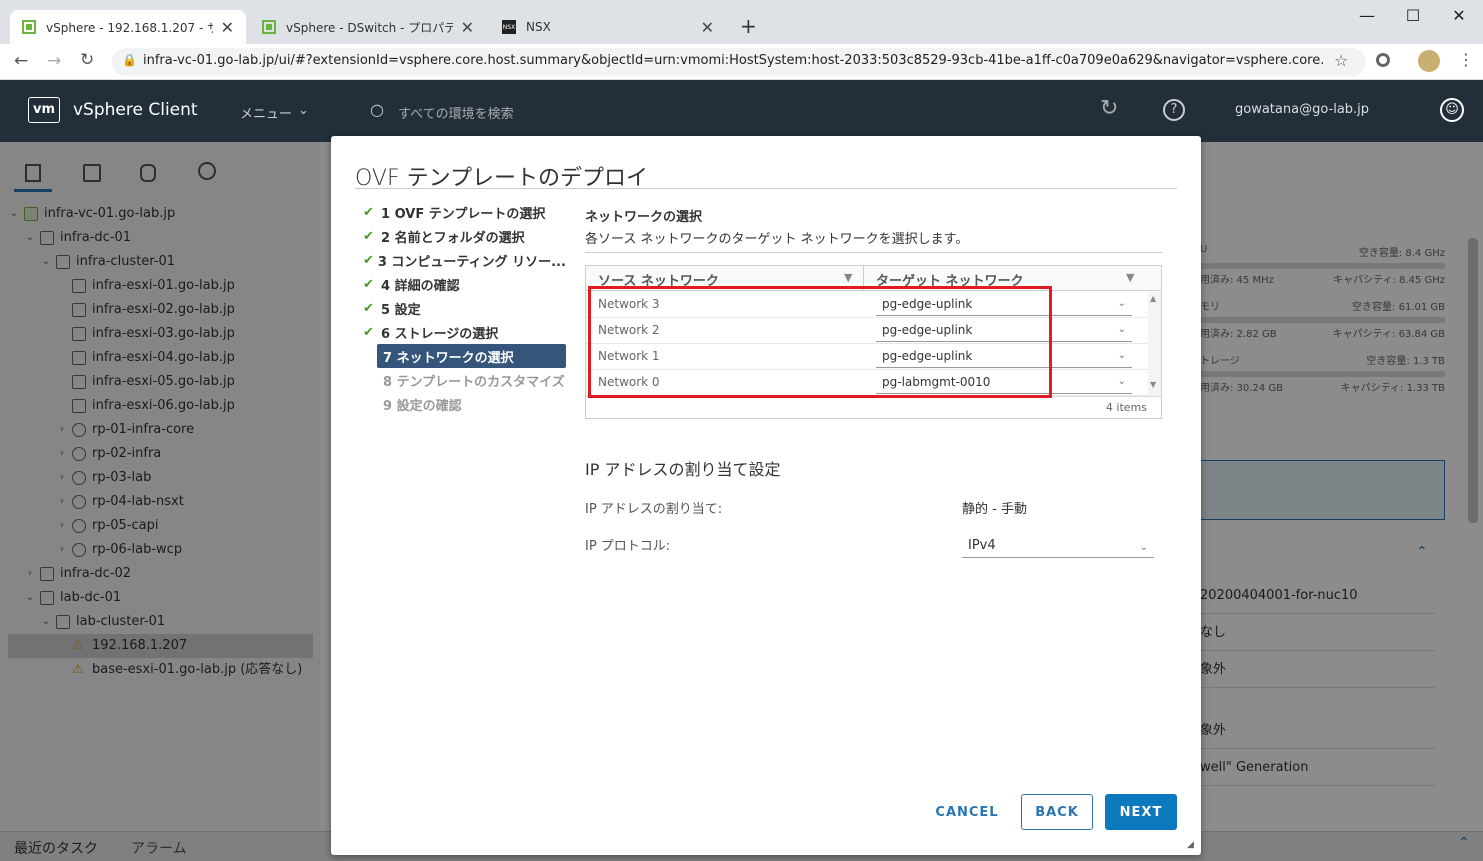 This screenshot has height=861, width=1483. Describe the element at coordinates (538, 27) in the screenshot. I see `tab-title: NSX` at that location.